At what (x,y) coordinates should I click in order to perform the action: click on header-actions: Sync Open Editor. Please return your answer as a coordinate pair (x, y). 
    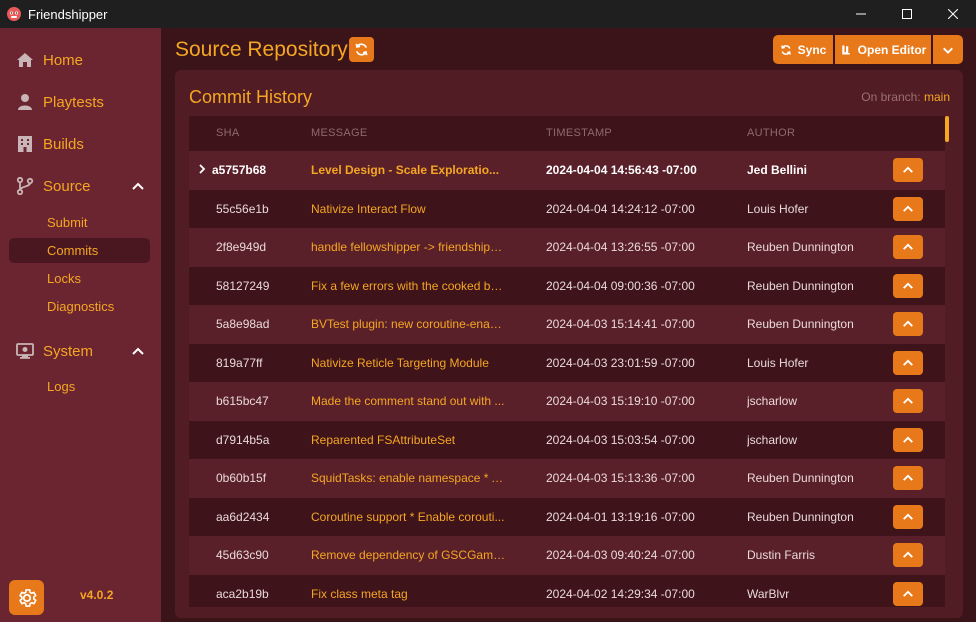
    Looking at the image, I should click on (868, 49).